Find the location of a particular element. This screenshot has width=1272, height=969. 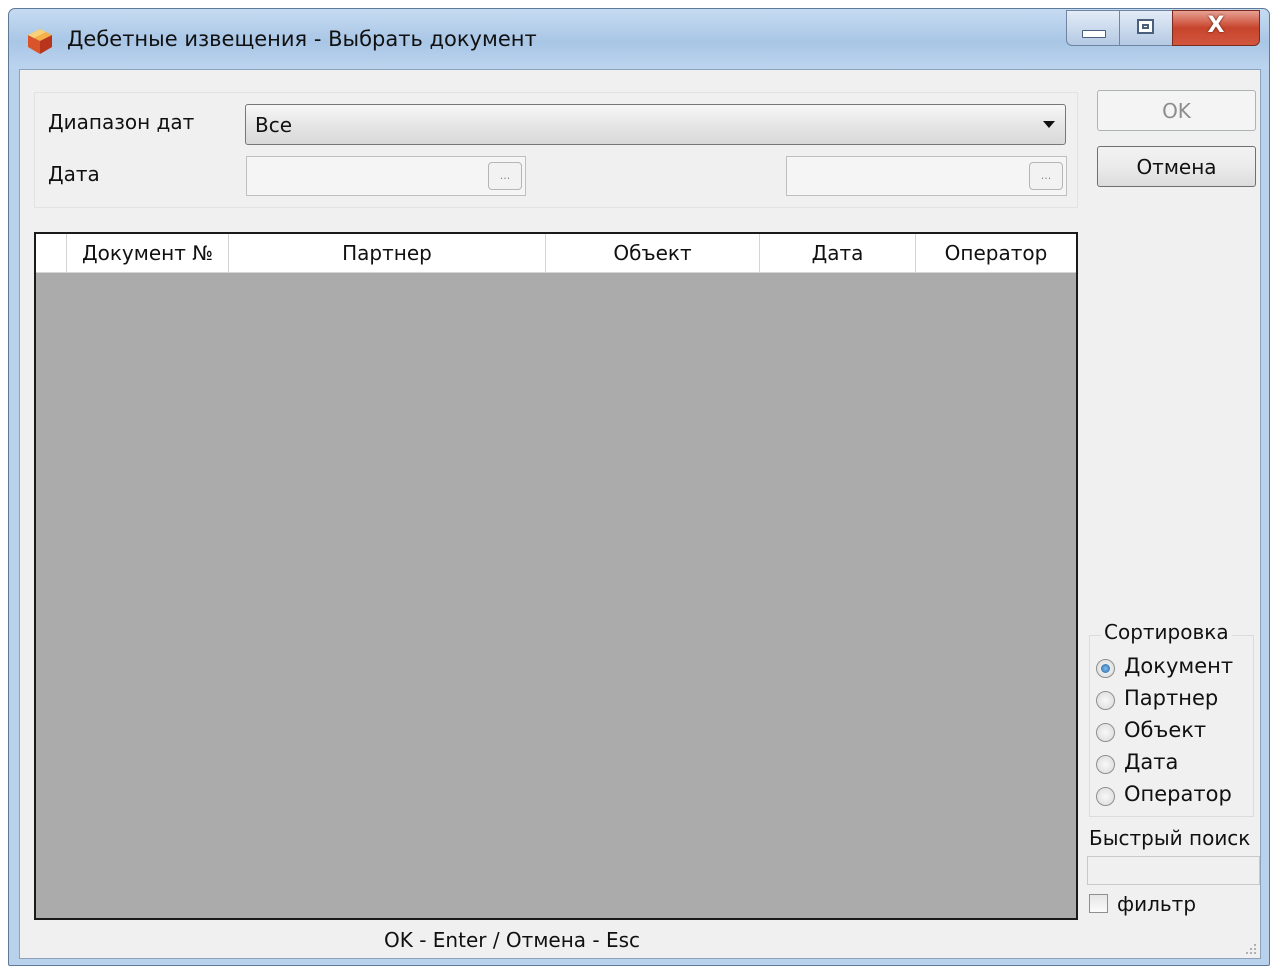

resize-grip-icon is located at coordinates (1251, 949).